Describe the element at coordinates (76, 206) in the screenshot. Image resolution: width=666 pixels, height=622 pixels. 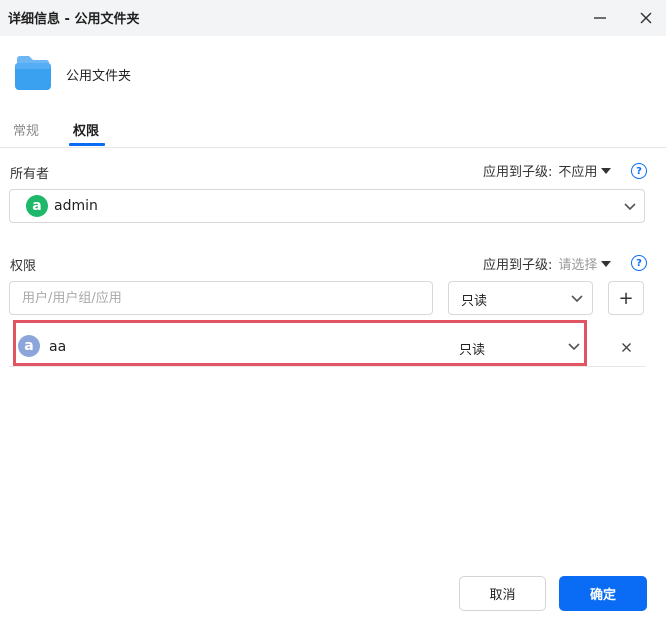
I see `owner-user-name: admin` at that location.